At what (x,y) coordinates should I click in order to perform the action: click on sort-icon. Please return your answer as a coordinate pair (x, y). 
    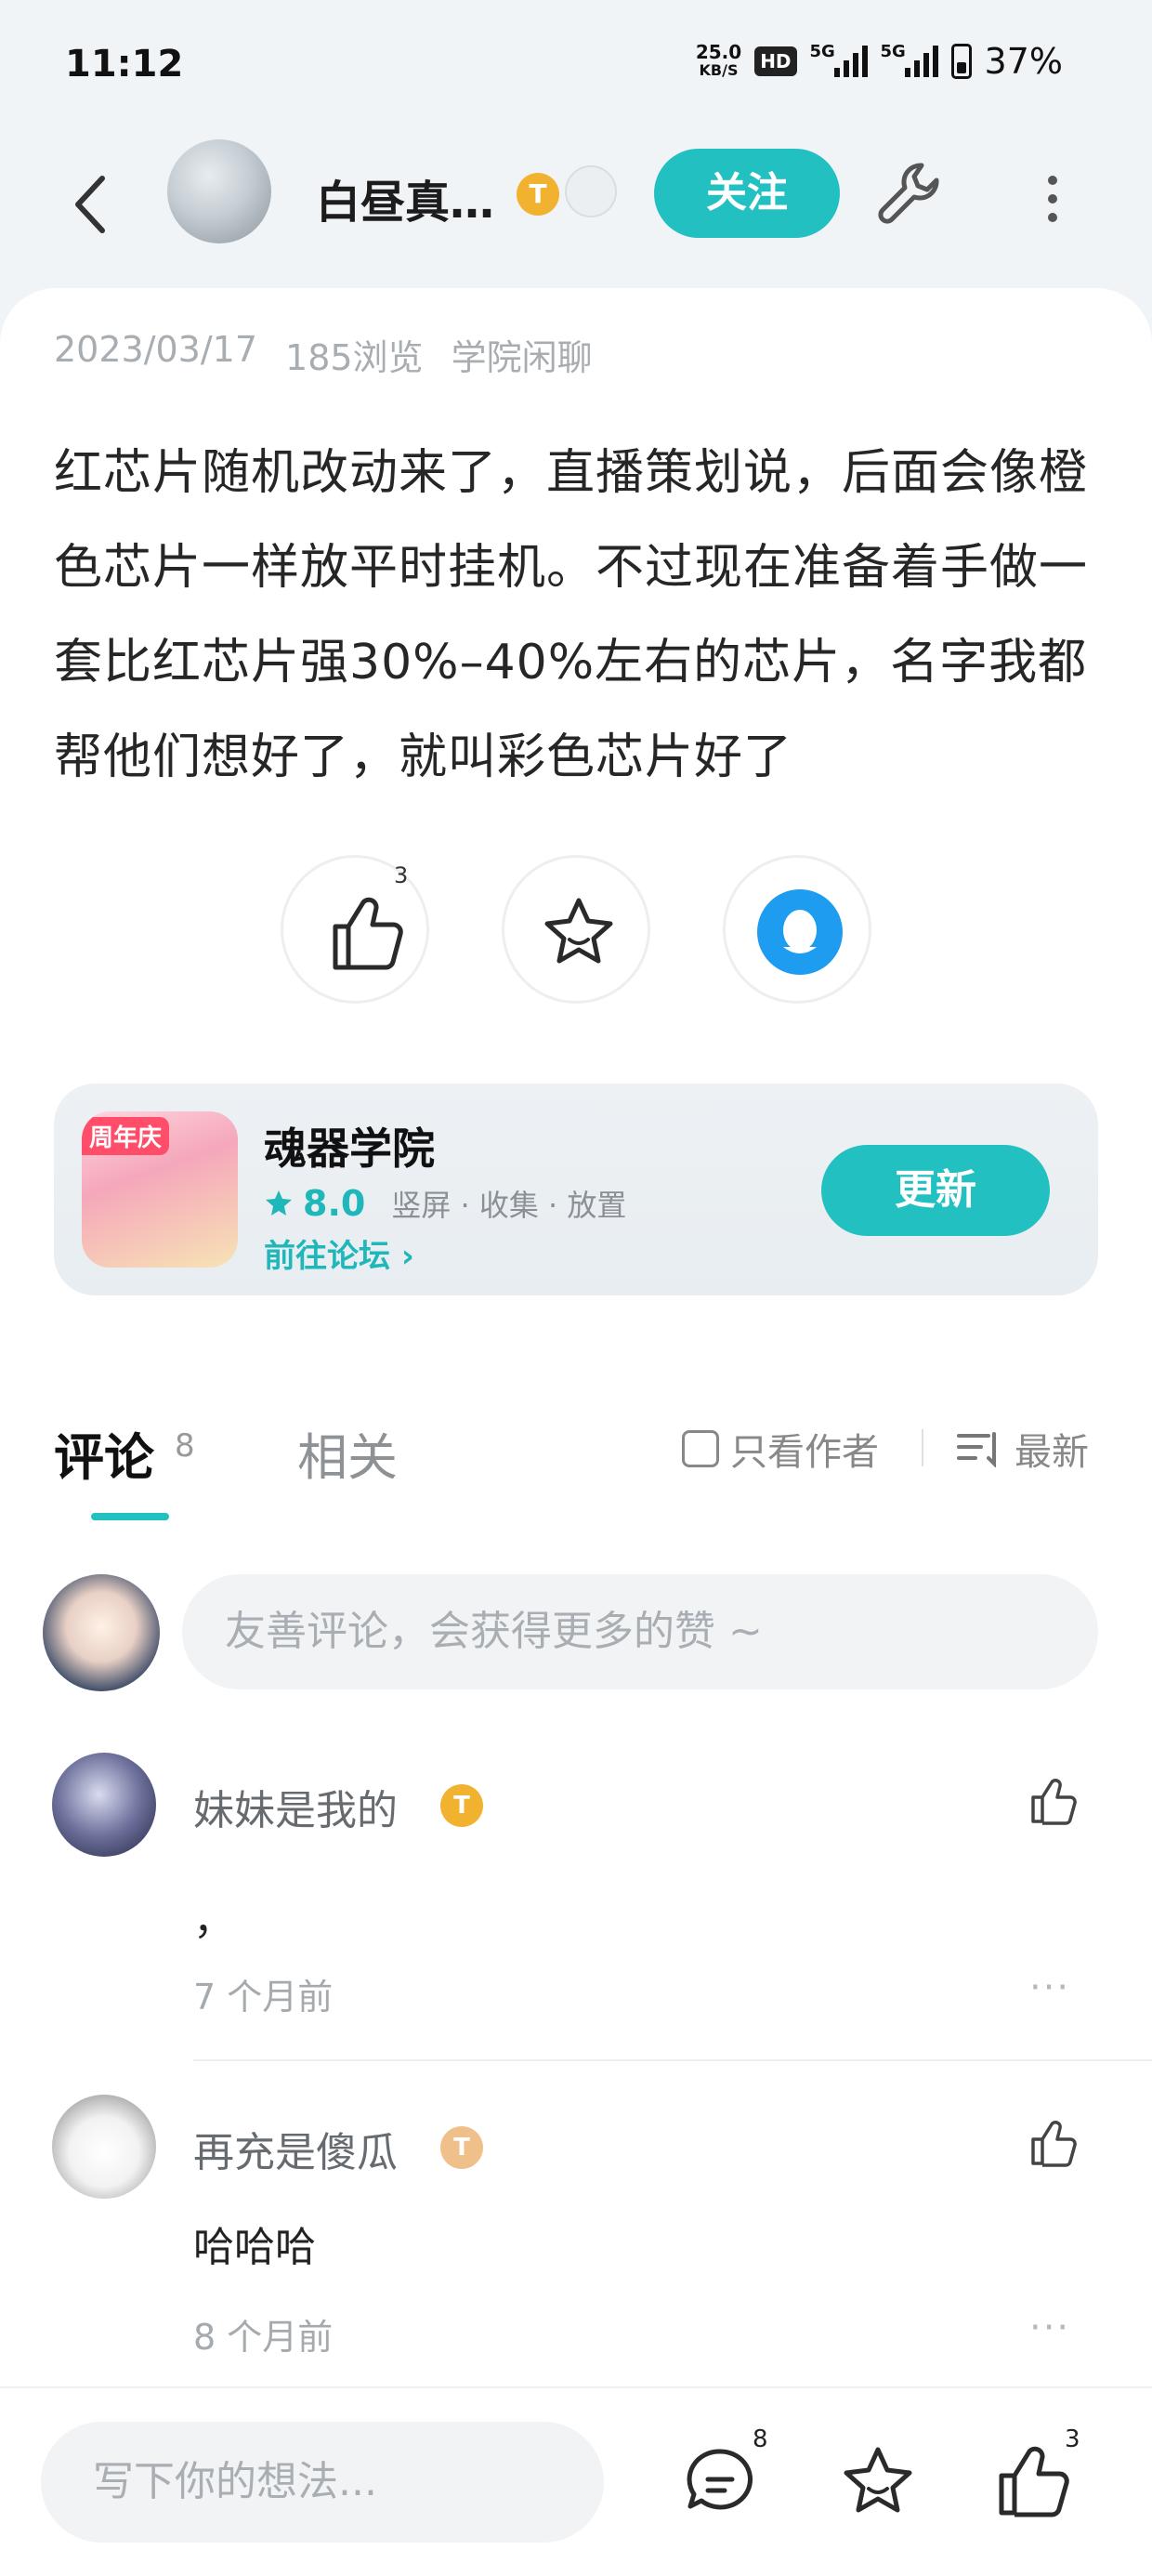
    Looking at the image, I should click on (976, 1449).